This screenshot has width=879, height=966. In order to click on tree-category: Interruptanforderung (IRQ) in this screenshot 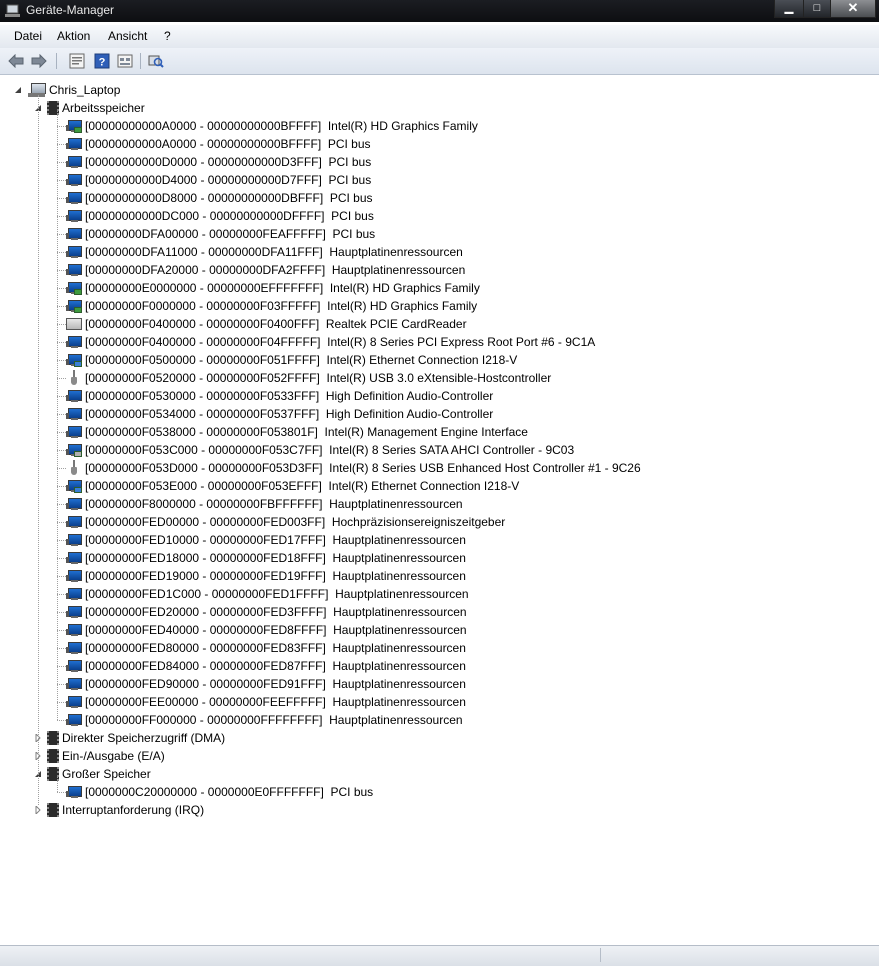, I will do `click(125, 810)`.